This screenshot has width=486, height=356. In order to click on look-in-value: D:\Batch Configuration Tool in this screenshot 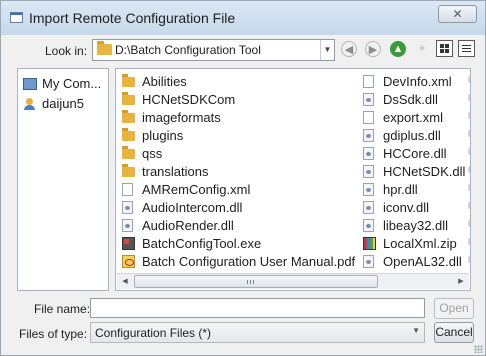, I will do `click(188, 50)`.